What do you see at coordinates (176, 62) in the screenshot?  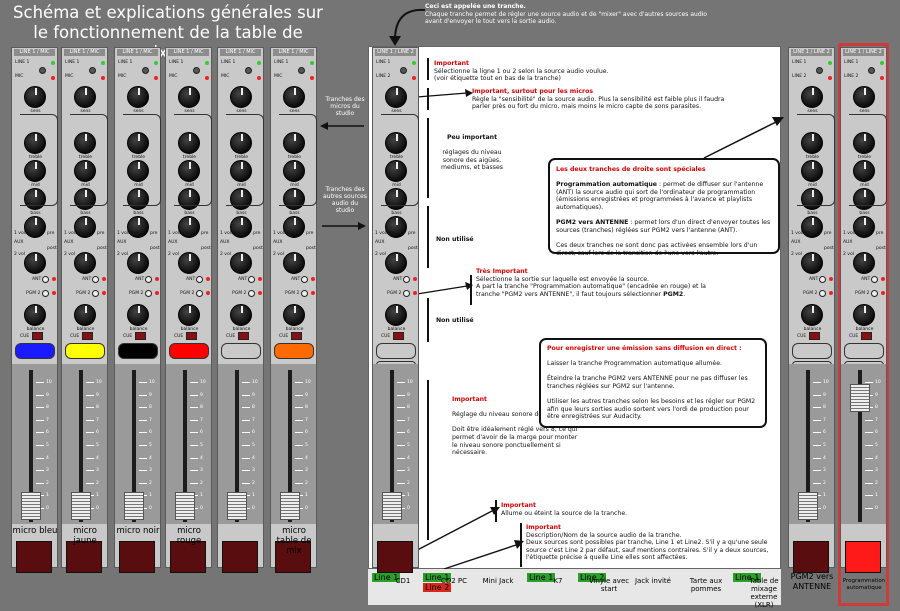 I see `line1-label: LINE 1` at bounding box center [176, 62].